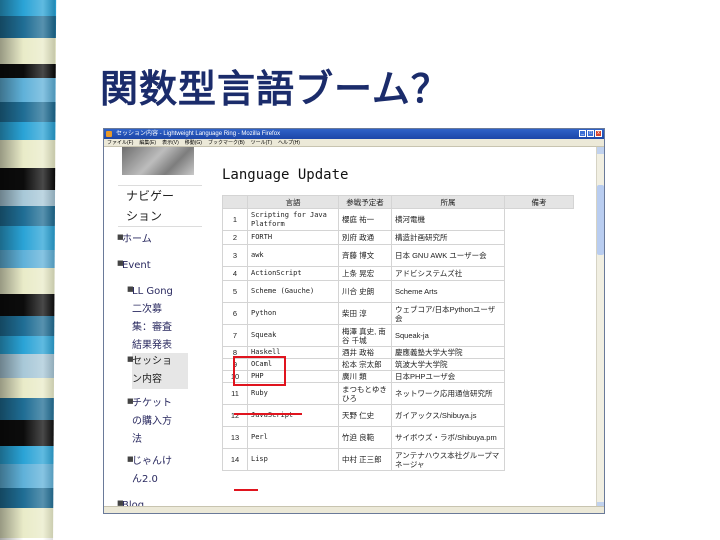 The height and width of the screenshot is (540, 720). I want to click on column-header, so click(235, 202).